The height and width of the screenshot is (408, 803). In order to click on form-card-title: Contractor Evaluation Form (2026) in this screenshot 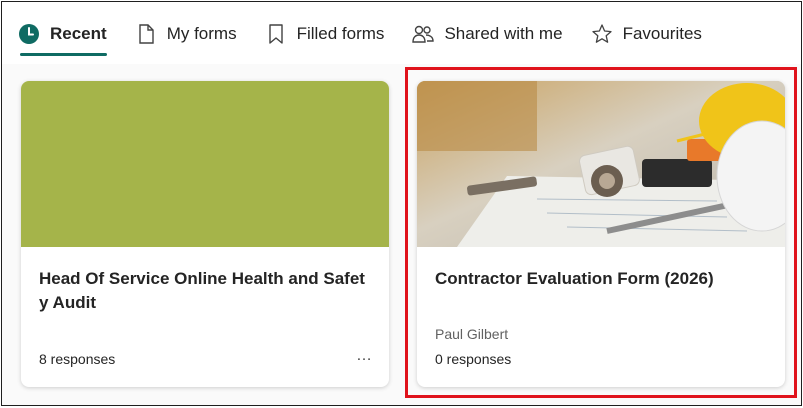, I will do `click(574, 278)`.